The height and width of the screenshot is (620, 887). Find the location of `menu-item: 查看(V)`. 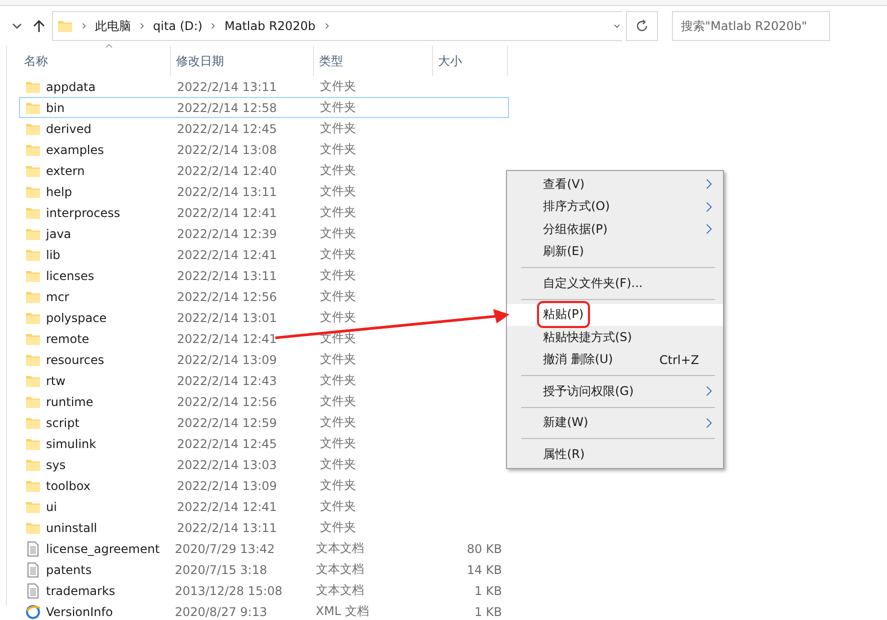

menu-item: 查看(V) is located at coordinates (615, 184).